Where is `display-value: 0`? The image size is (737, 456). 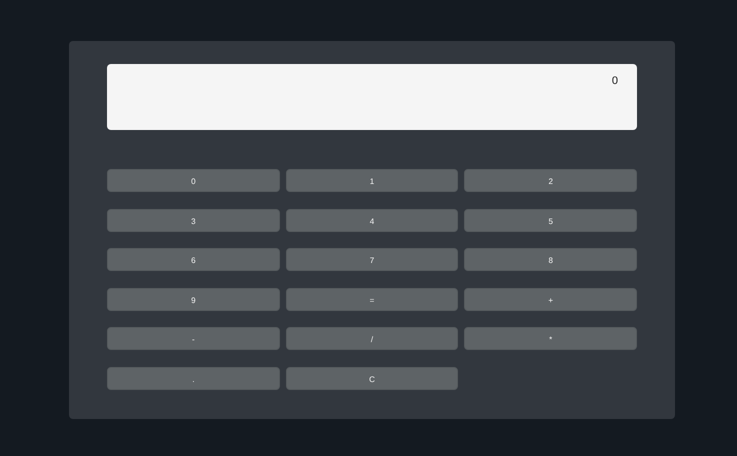 display-value: 0 is located at coordinates (615, 81).